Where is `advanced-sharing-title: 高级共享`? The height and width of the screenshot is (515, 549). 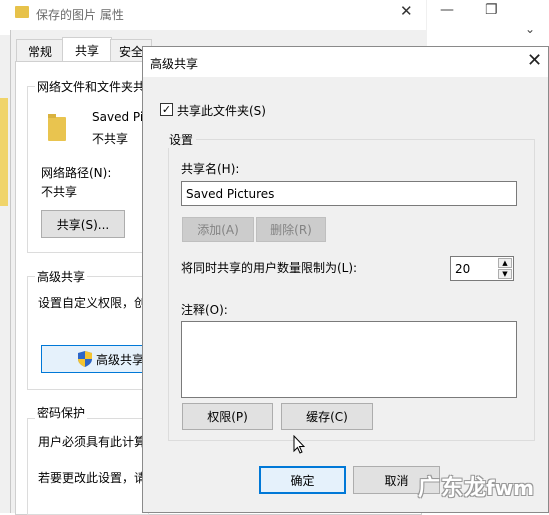 advanced-sharing-title: 高级共享 is located at coordinates (174, 64).